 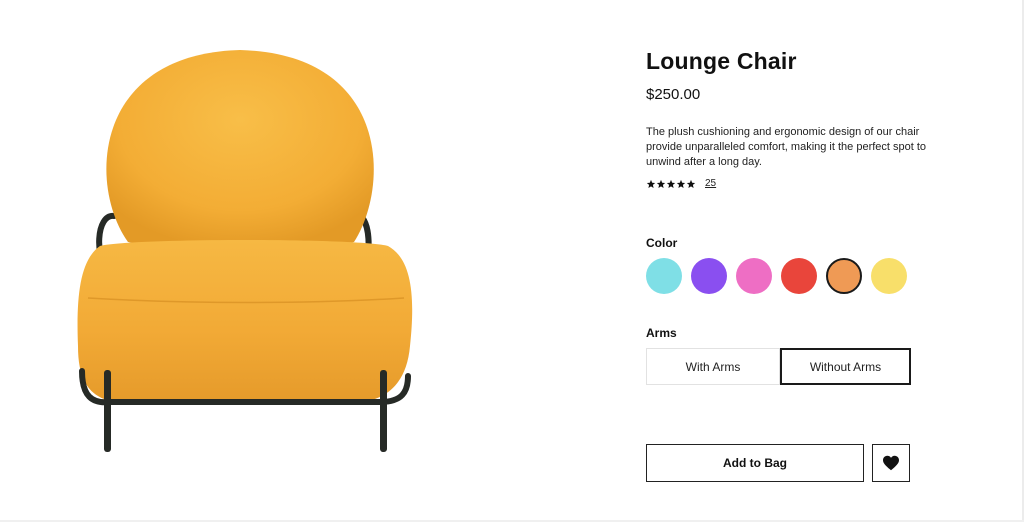 What do you see at coordinates (754, 276) in the screenshot?
I see `color-swatch-pink` at bounding box center [754, 276].